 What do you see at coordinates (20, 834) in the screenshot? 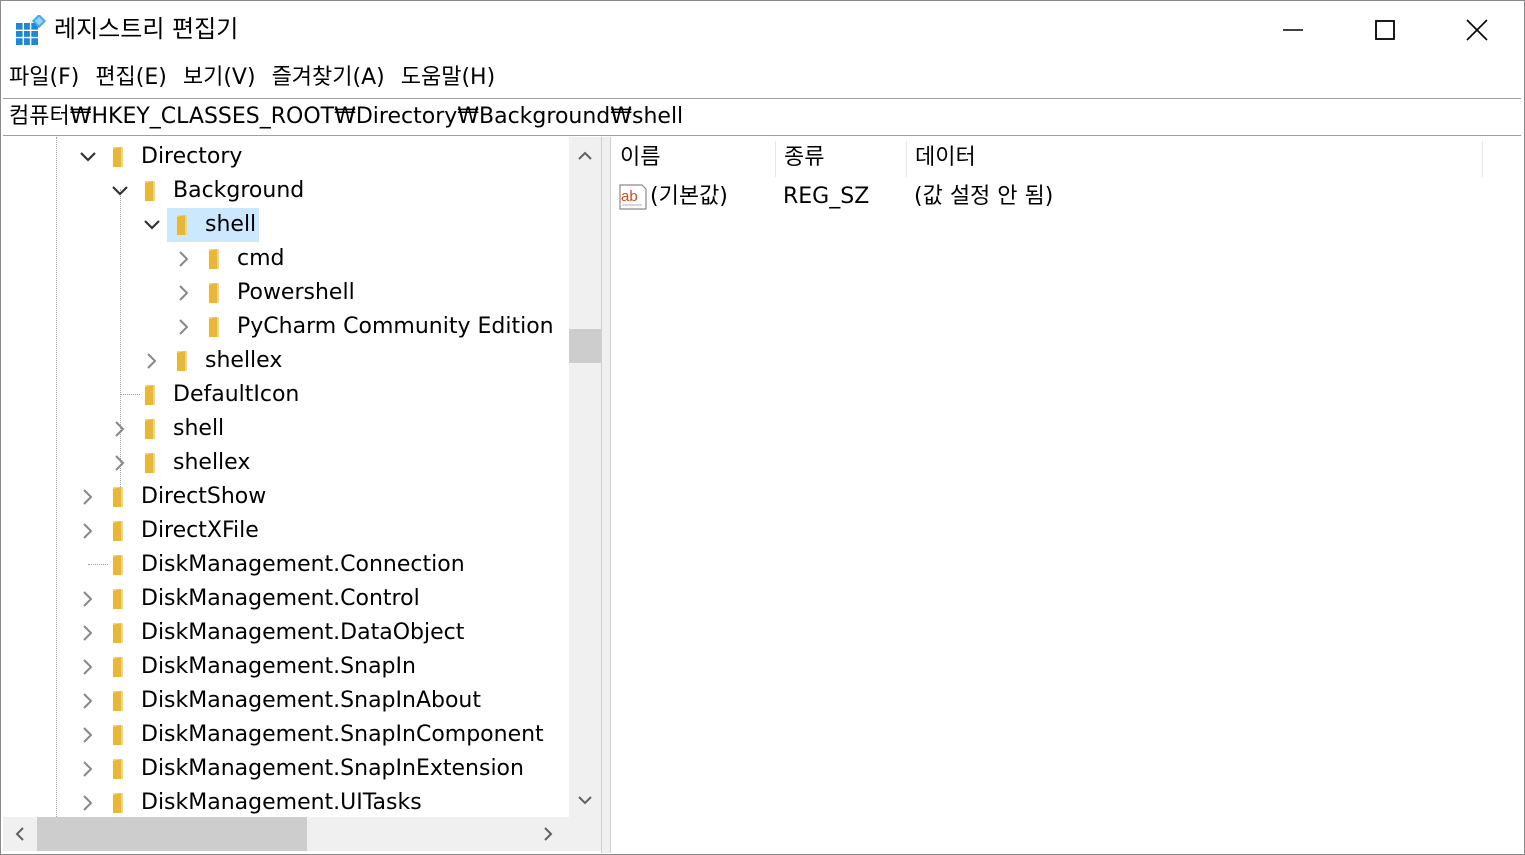
I see `scroll-left-arrow-icon` at bounding box center [20, 834].